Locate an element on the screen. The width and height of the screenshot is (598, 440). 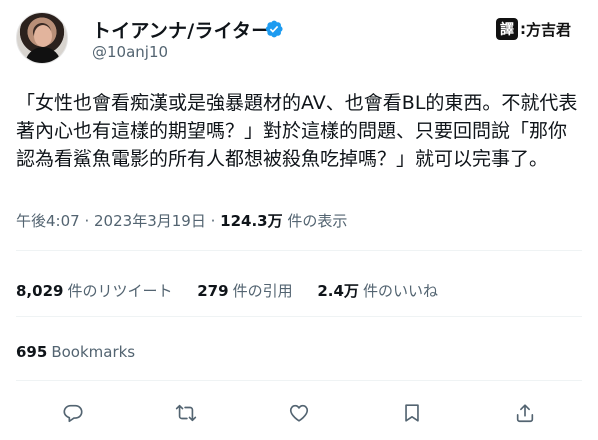
quotes-label: 件の引用 is located at coordinates (262, 291).